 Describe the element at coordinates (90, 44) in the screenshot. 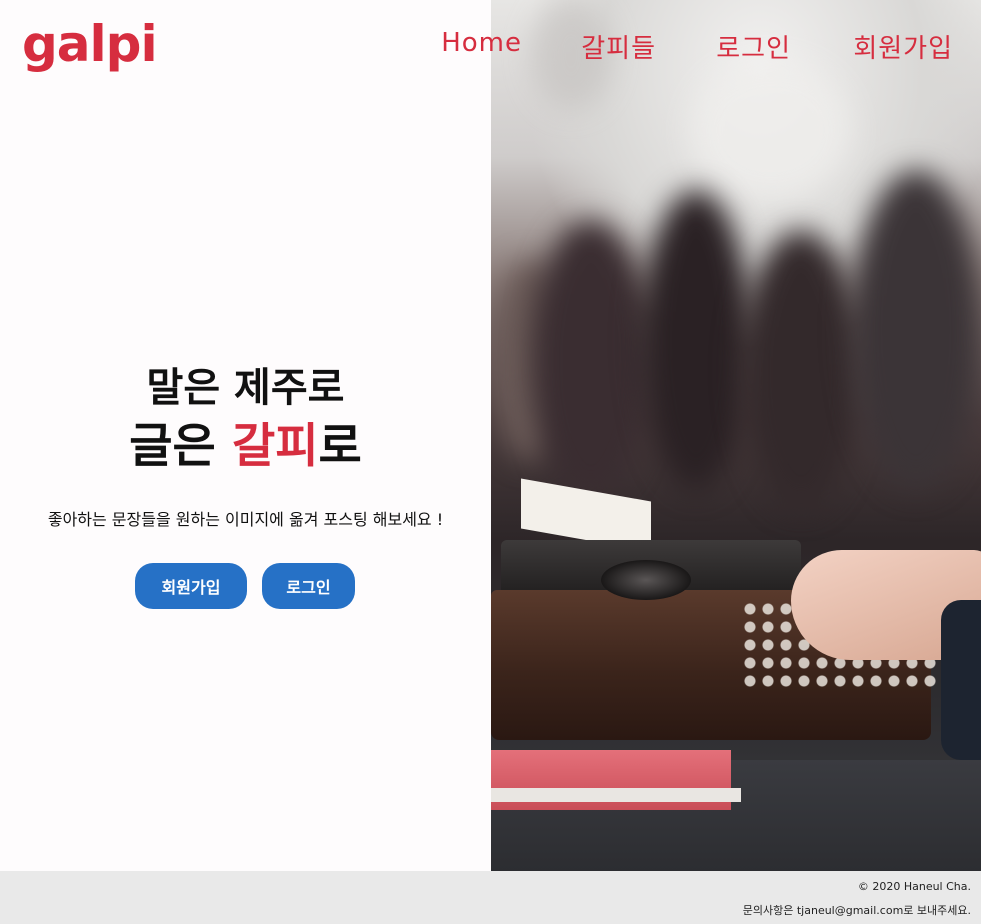

I see `logo: galpi` at that location.